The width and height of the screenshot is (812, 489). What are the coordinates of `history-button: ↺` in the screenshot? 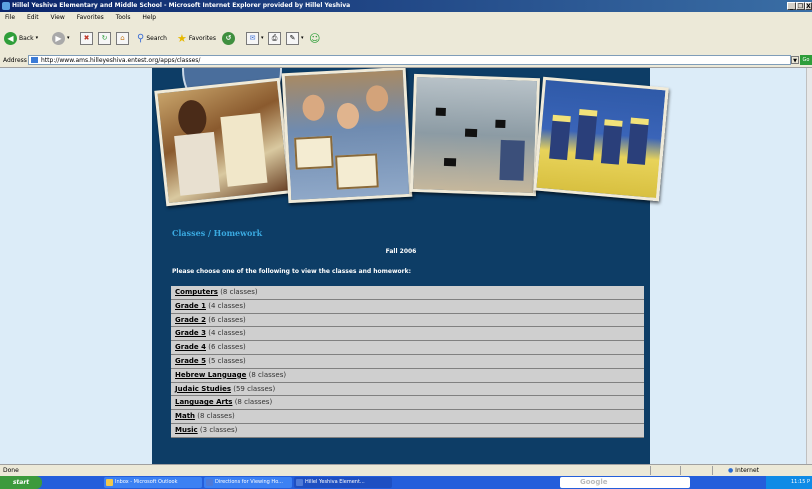 It's located at (228, 38).